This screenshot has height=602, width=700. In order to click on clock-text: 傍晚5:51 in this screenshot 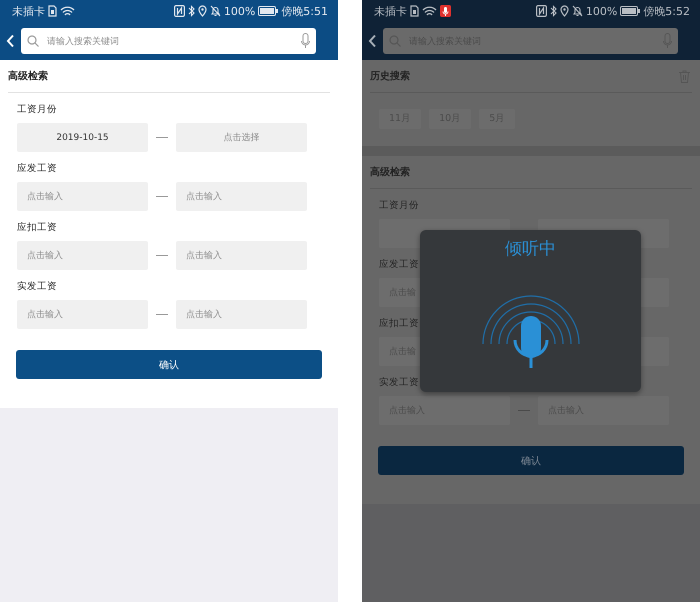, I will do `click(304, 11)`.